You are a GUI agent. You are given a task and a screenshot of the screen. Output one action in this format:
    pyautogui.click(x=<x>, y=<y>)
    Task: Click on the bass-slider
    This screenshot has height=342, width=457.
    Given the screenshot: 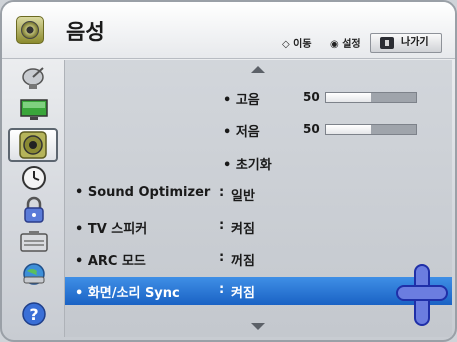 What is the action you would take?
    pyautogui.click(x=371, y=129)
    